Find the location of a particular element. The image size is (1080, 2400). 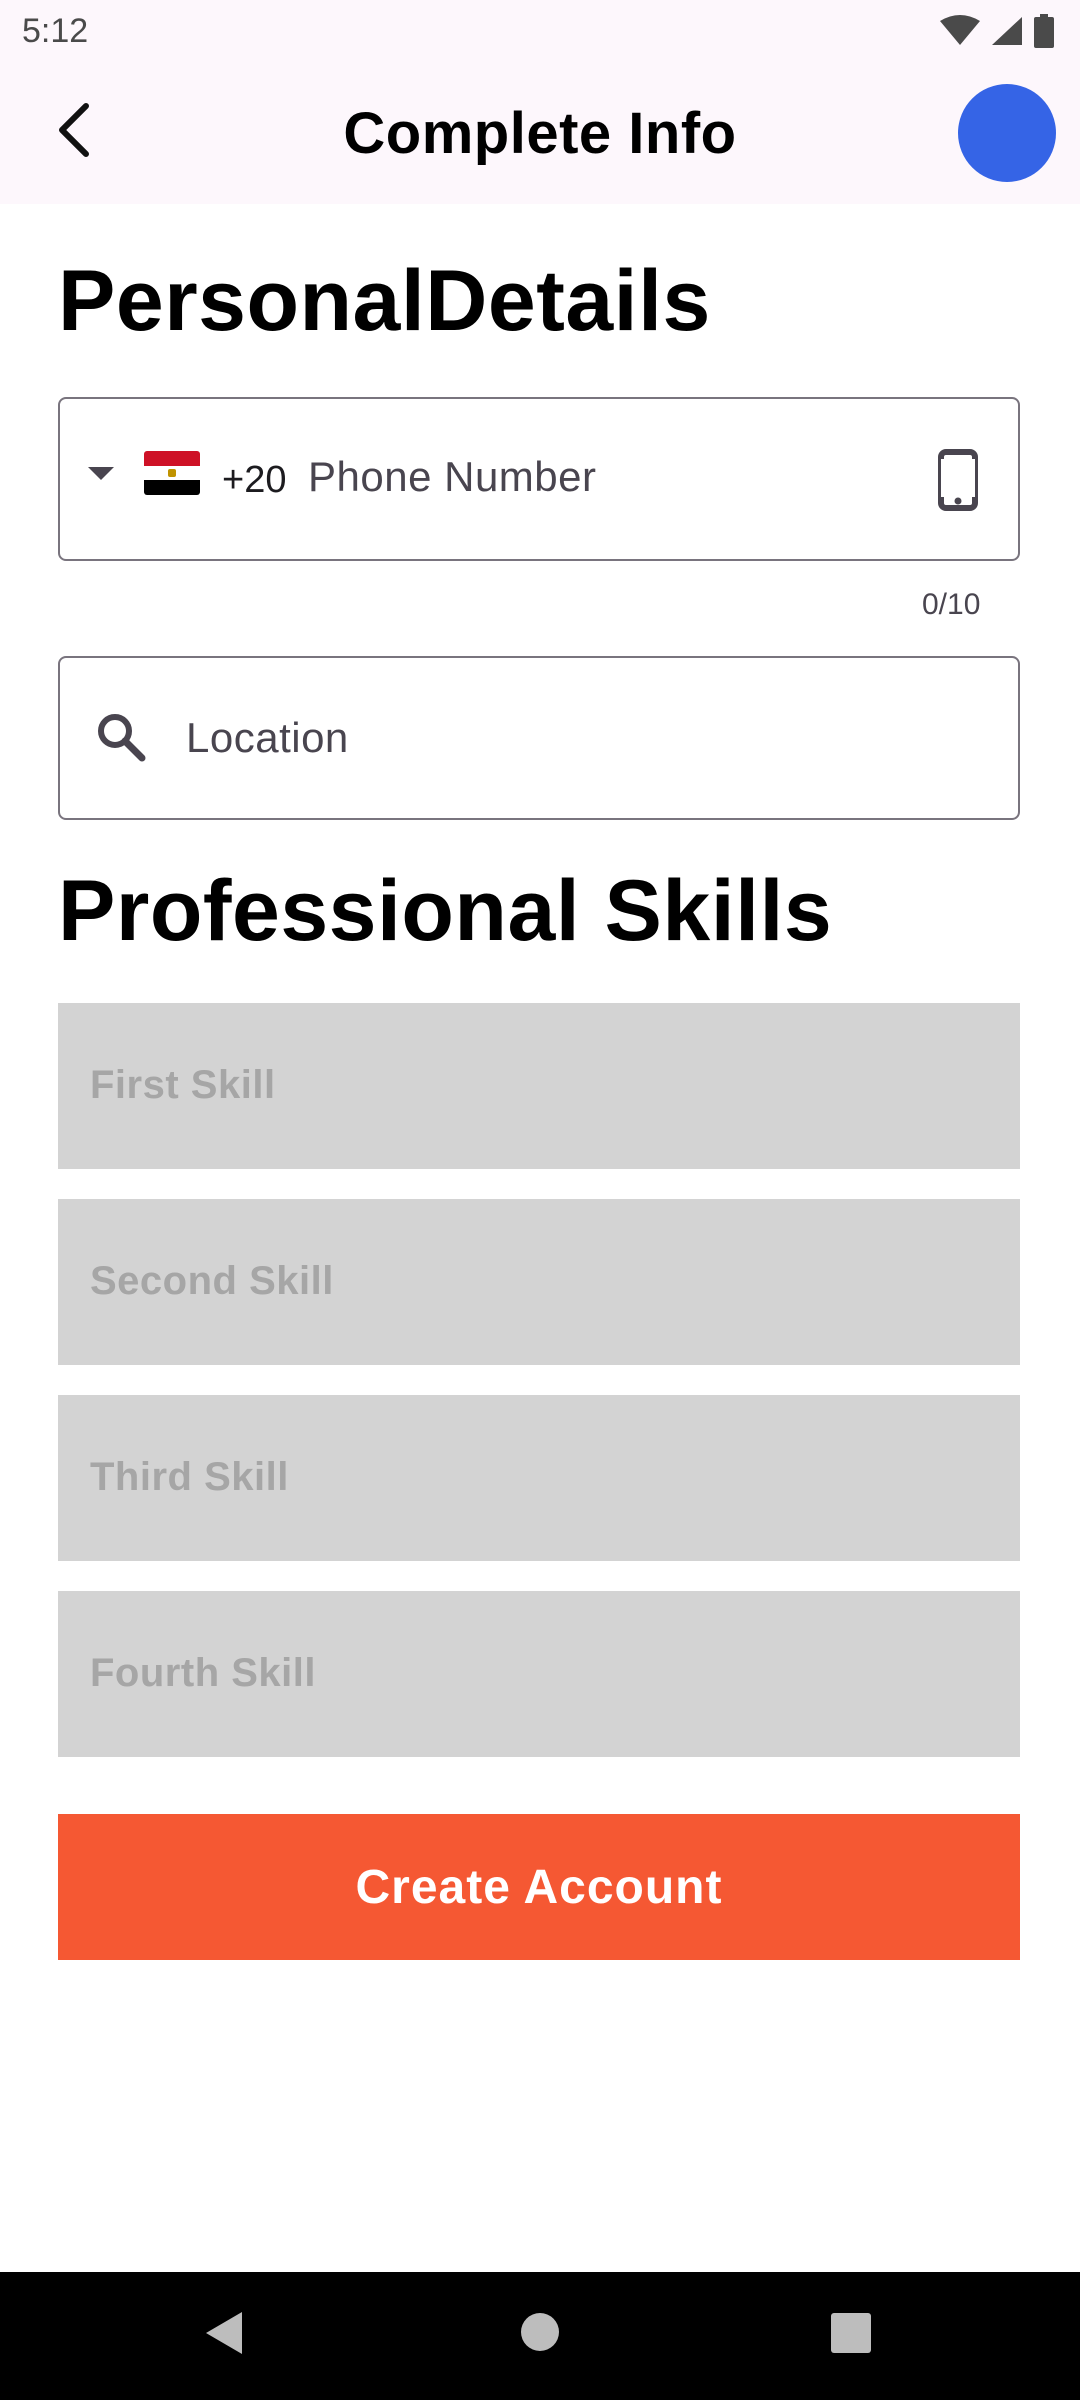

personal-details-heading: PersonalDetails is located at coordinates (384, 301).